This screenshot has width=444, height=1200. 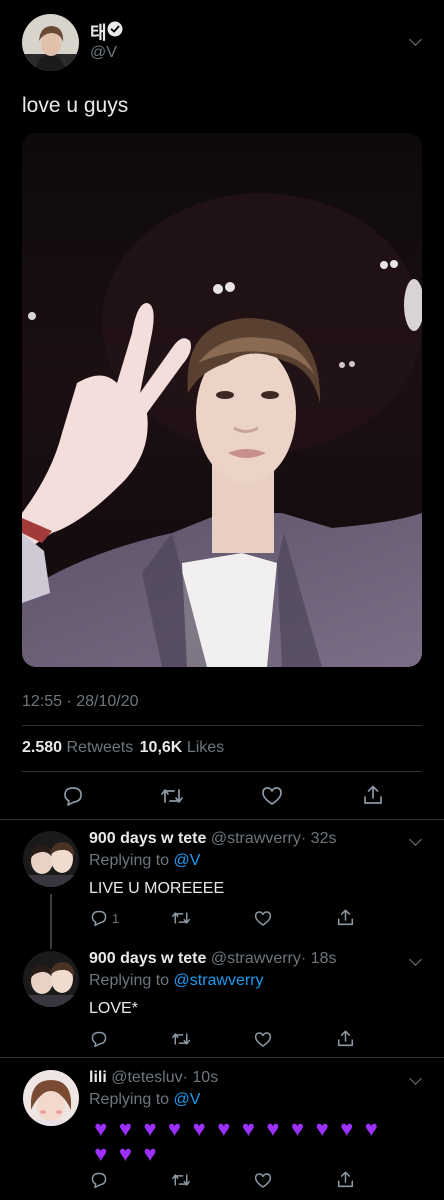 I want to click on tweet-text: love u guys, so click(x=75, y=105).